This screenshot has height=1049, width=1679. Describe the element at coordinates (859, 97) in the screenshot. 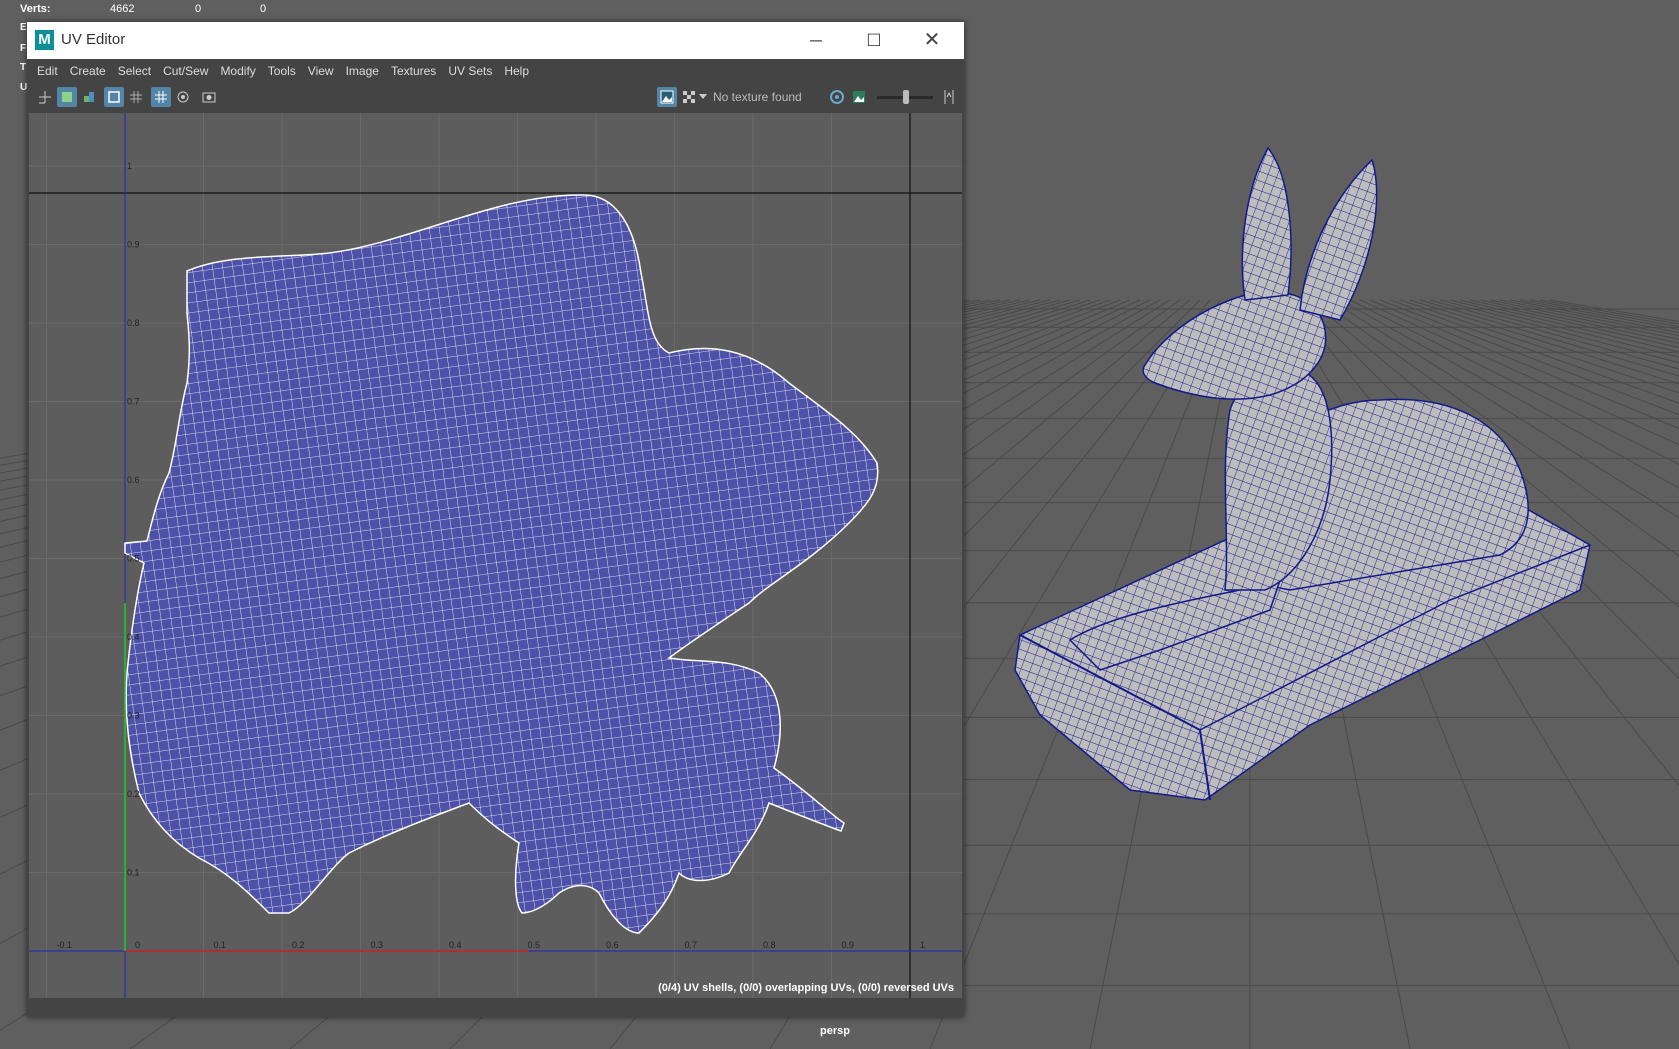

I see `image-ratio-icon` at that location.